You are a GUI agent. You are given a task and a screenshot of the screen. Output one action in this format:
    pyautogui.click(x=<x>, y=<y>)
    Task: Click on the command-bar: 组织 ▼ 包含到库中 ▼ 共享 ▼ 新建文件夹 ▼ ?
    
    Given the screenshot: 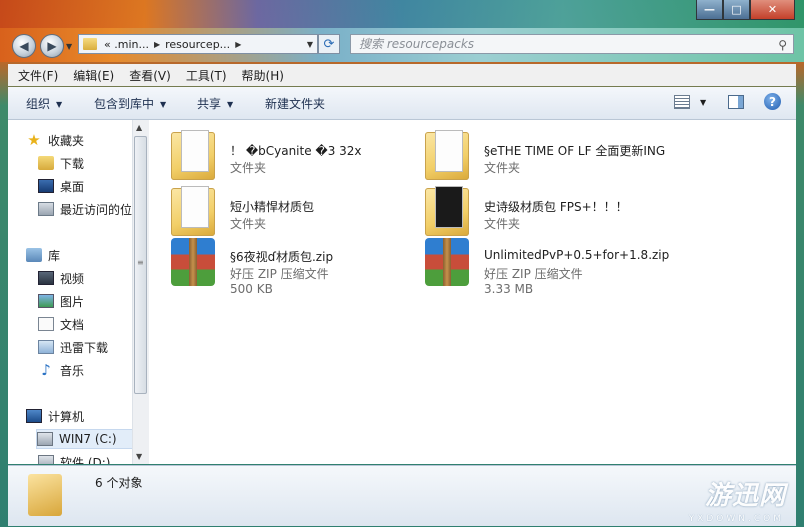 What is the action you would take?
    pyautogui.click(x=402, y=103)
    